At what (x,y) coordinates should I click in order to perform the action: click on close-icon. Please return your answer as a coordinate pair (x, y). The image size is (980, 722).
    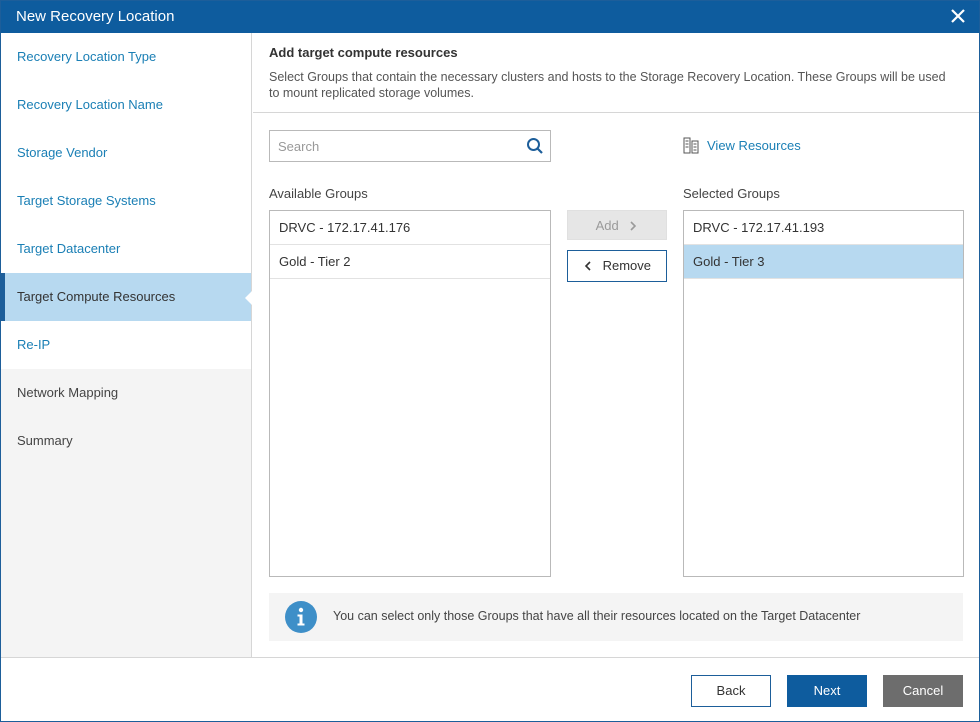
    Looking at the image, I should click on (958, 16).